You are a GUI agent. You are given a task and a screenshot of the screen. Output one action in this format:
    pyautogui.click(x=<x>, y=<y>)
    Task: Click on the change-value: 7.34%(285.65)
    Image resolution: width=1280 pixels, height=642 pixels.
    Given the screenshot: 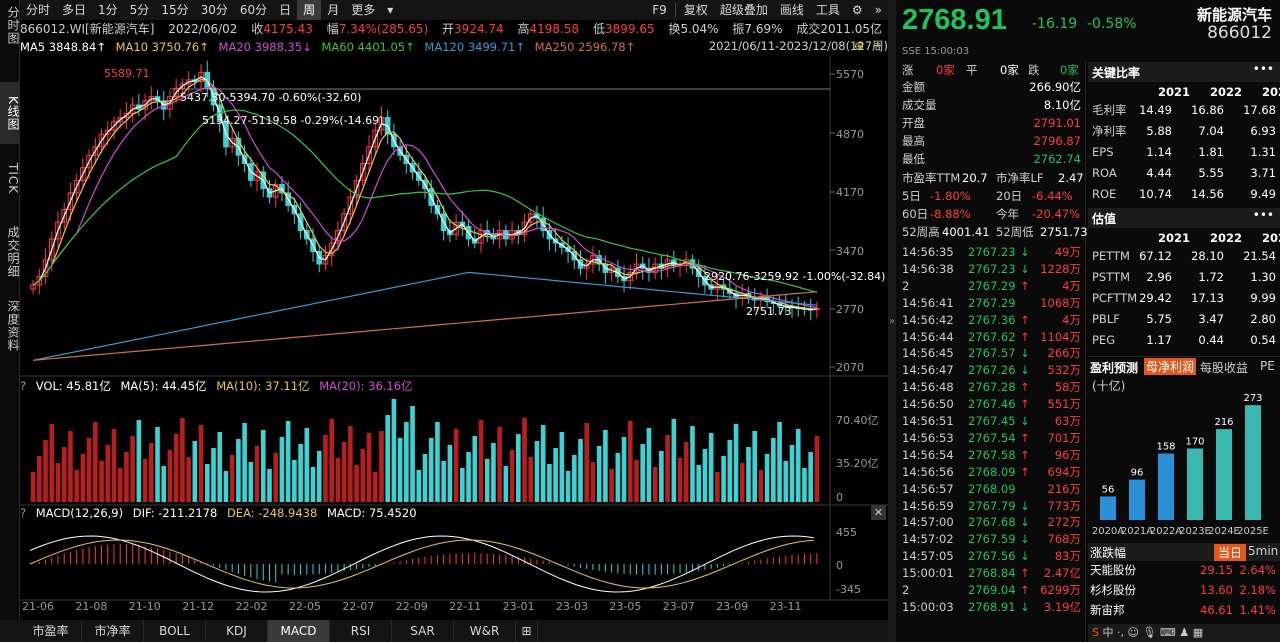 What is the action you would take?
    pyautogui.click(x=383, y=29)
    